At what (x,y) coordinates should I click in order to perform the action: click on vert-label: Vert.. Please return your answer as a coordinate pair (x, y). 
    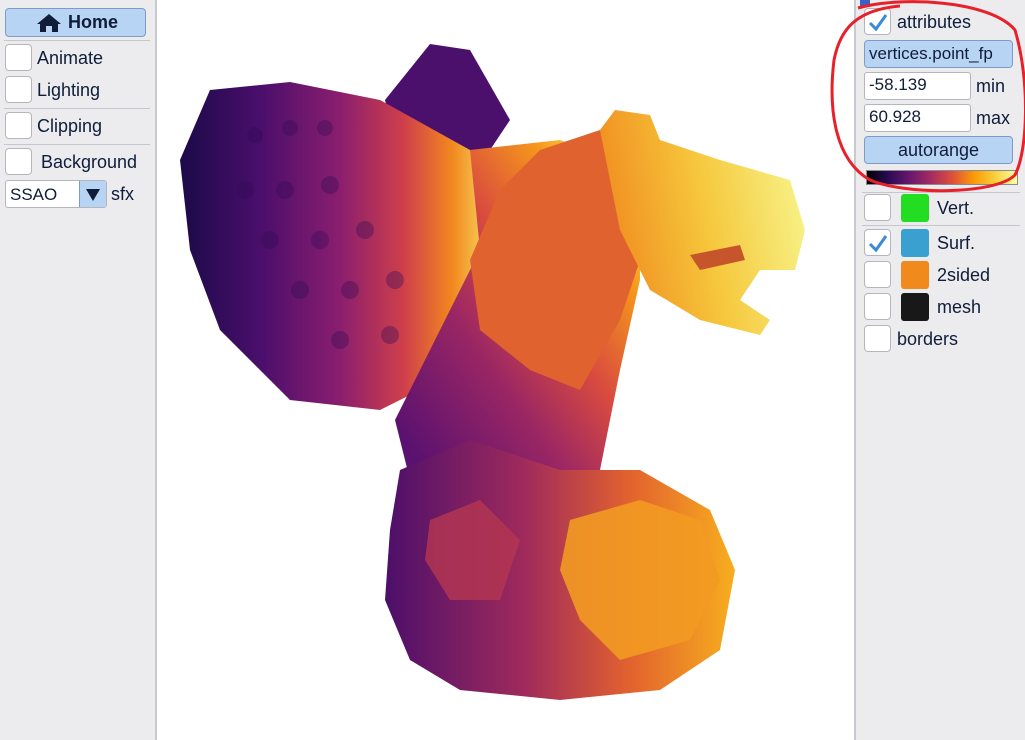
    Looking at the image, I should click on (956, 208).